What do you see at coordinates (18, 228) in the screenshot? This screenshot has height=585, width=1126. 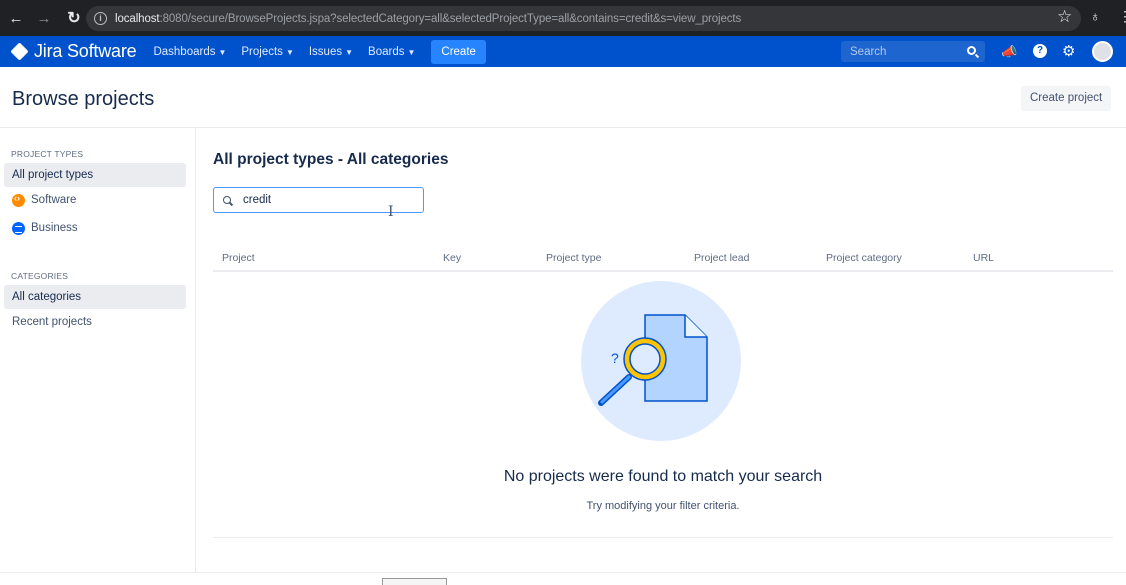 I see `business-icon` at bounding box center [18, 228].